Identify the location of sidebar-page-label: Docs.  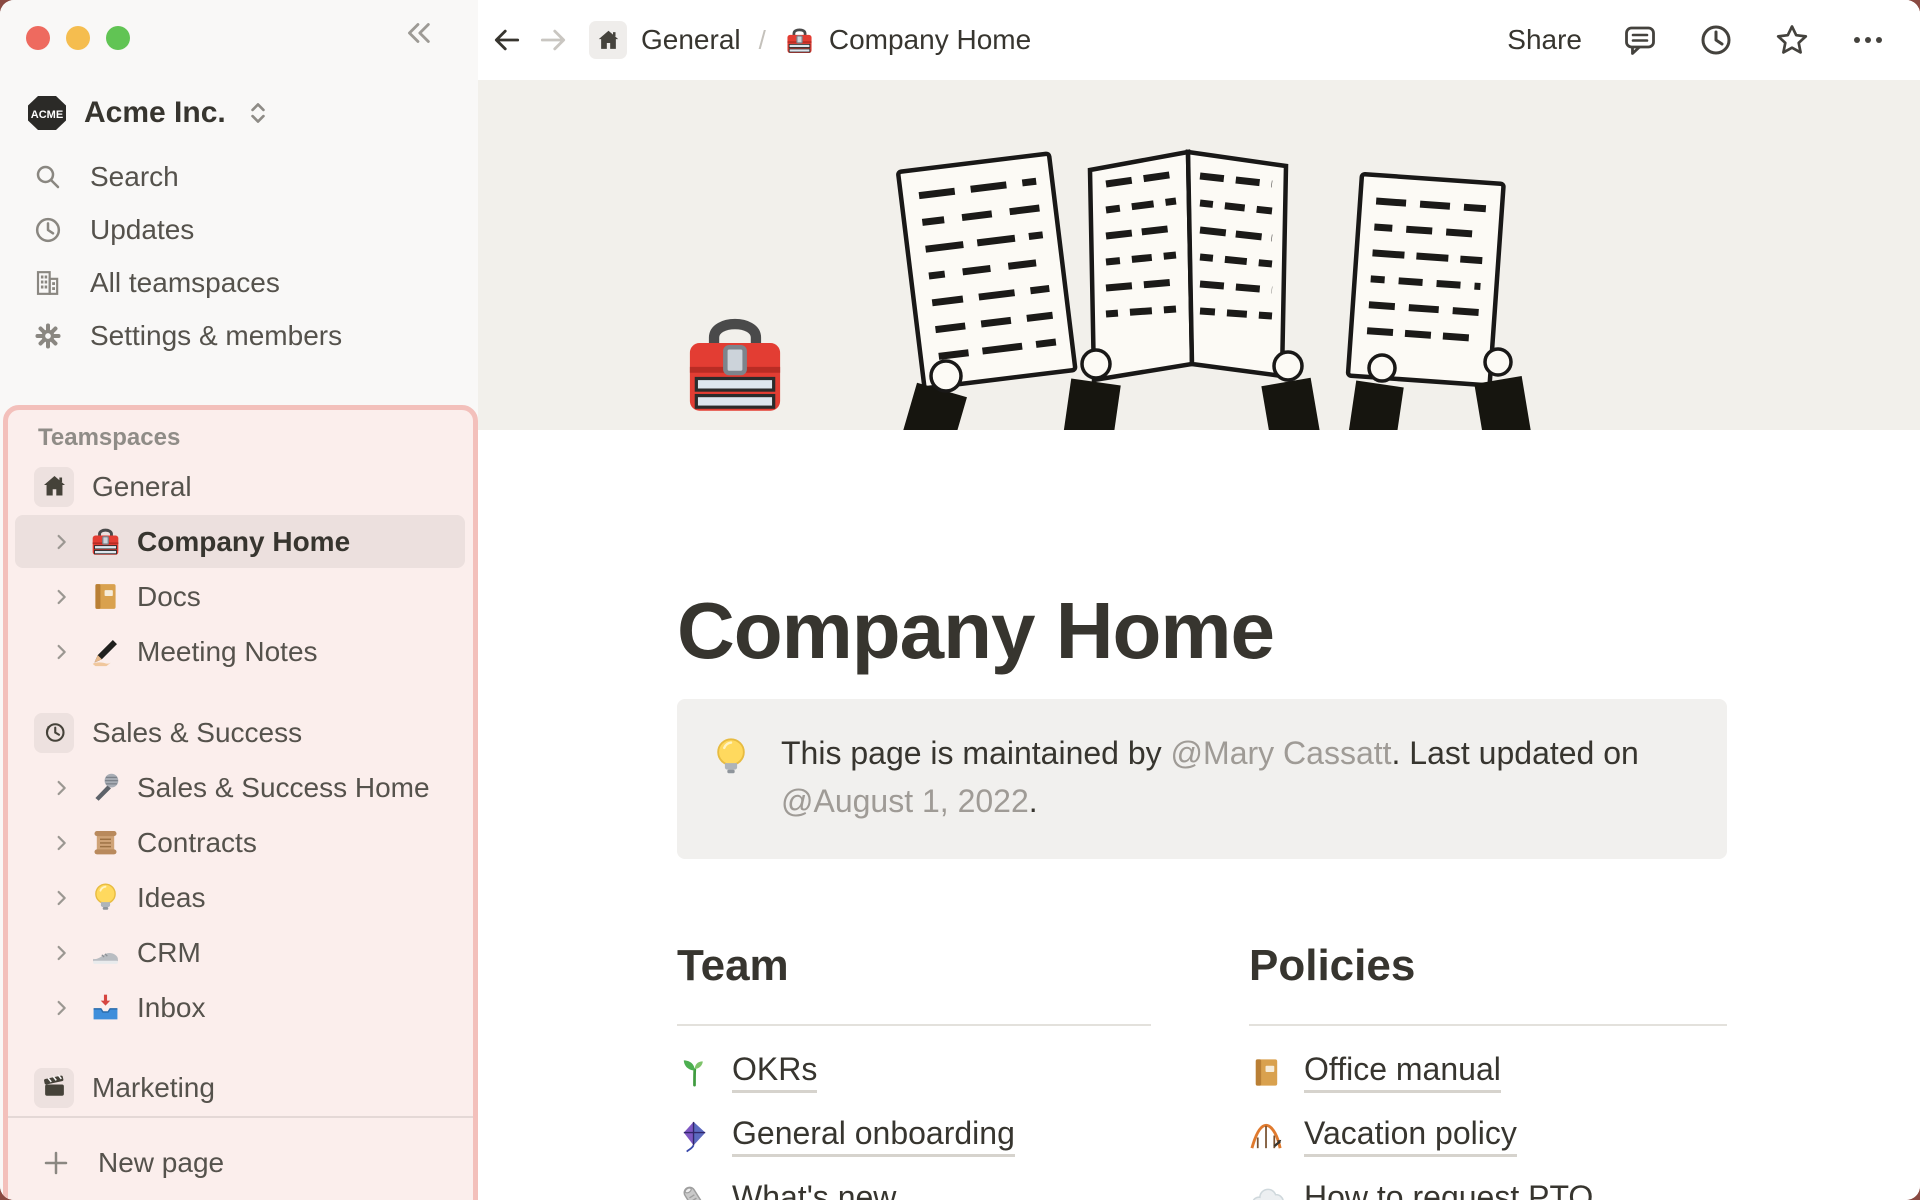
(169, 596).